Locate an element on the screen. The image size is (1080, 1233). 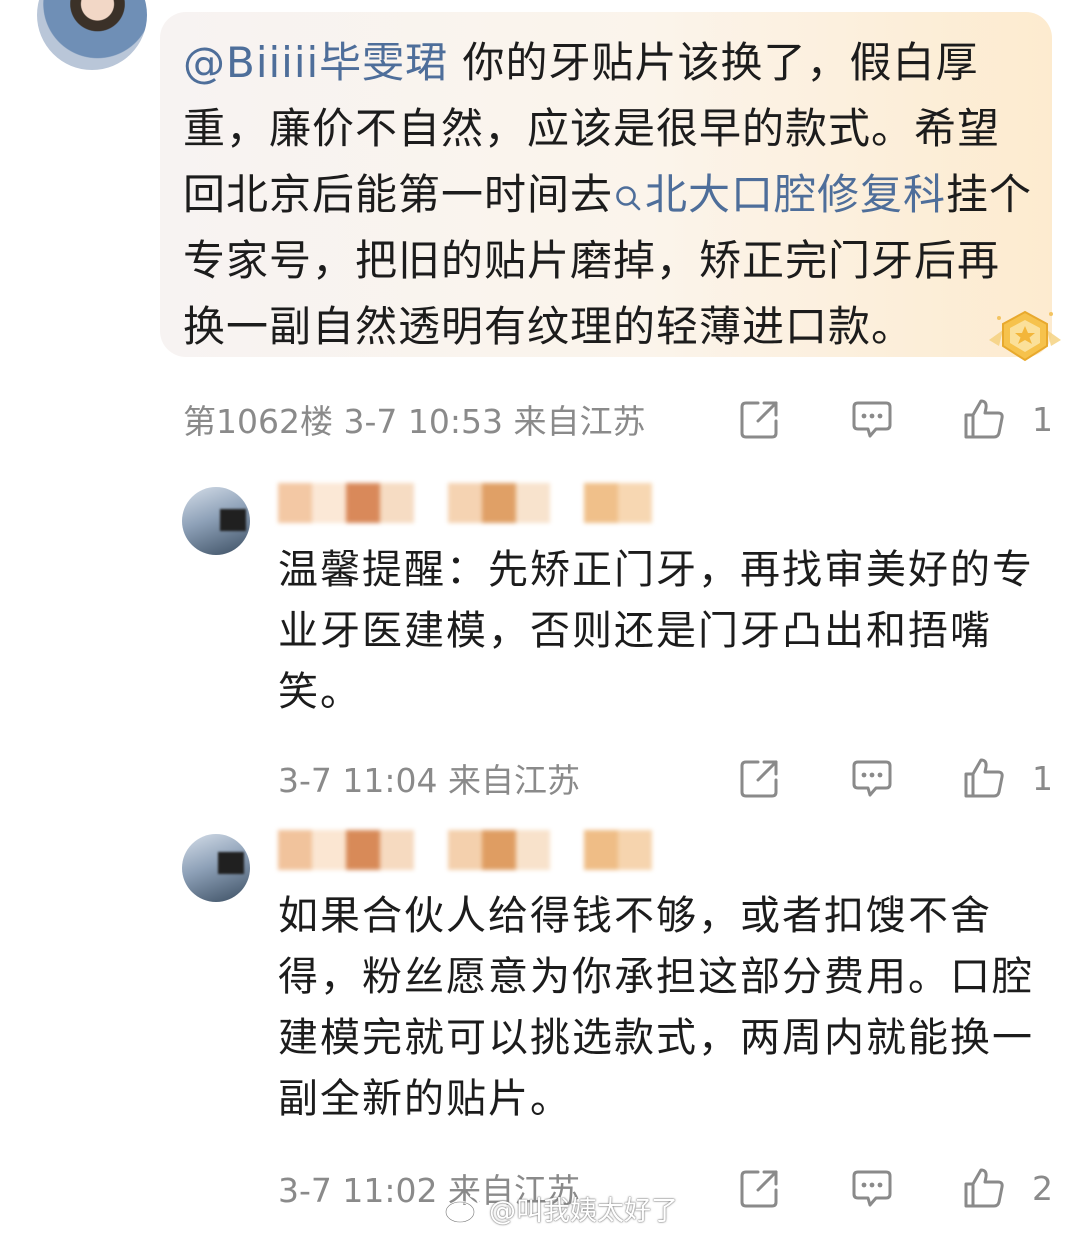
search-link-text: 北大口腔修复科 is located at coordinates (796, 194).